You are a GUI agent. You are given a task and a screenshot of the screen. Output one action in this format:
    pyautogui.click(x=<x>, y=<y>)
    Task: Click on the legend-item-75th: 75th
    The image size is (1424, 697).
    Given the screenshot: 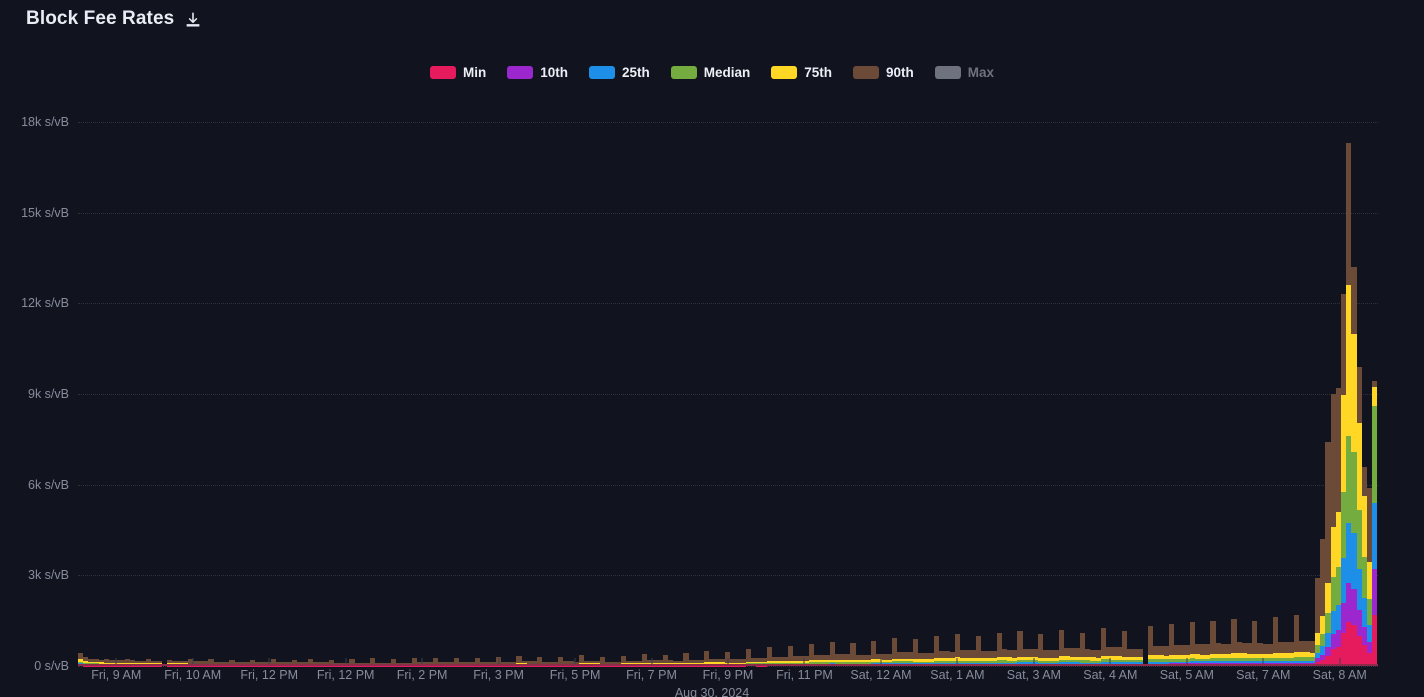 What is the action you would take?
    pyautogui.click(x=801, y=72)
    